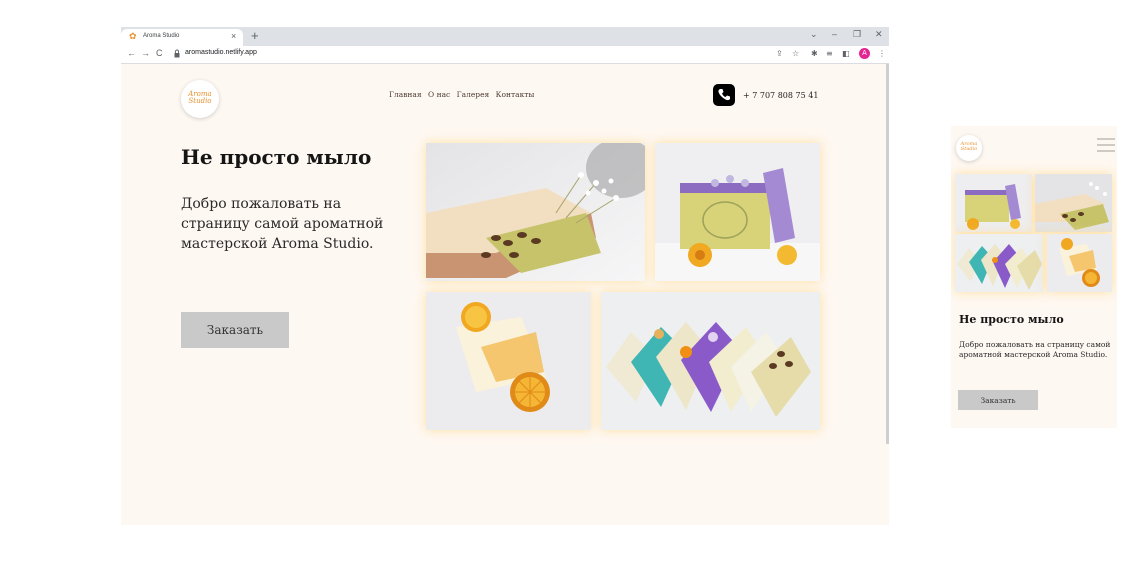  Describe the element at coordinates (182, 37) in the screenshot. I see `browser-tab: ✿ Aroma Studio ×` at that location.